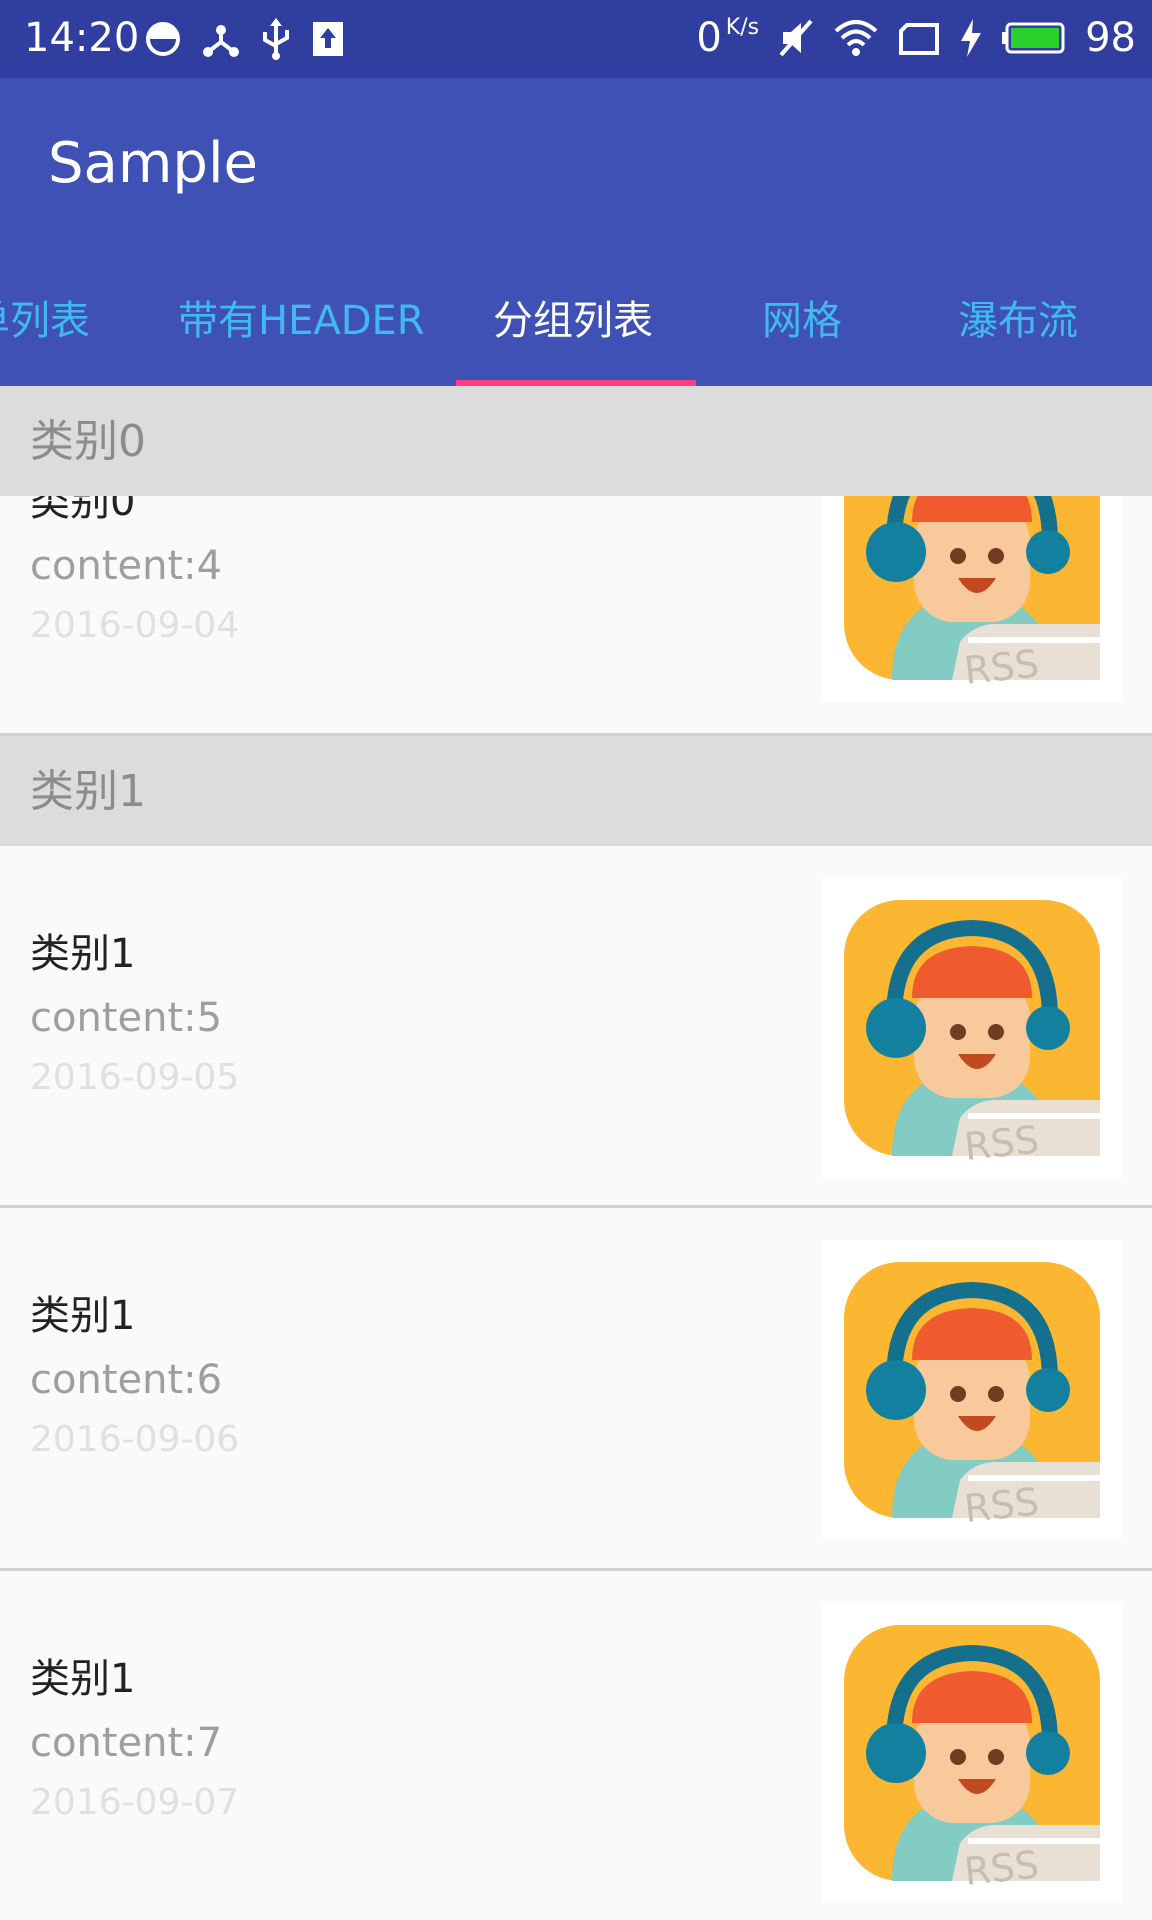  I want to click on page-title: Sample, so click(153, 163).